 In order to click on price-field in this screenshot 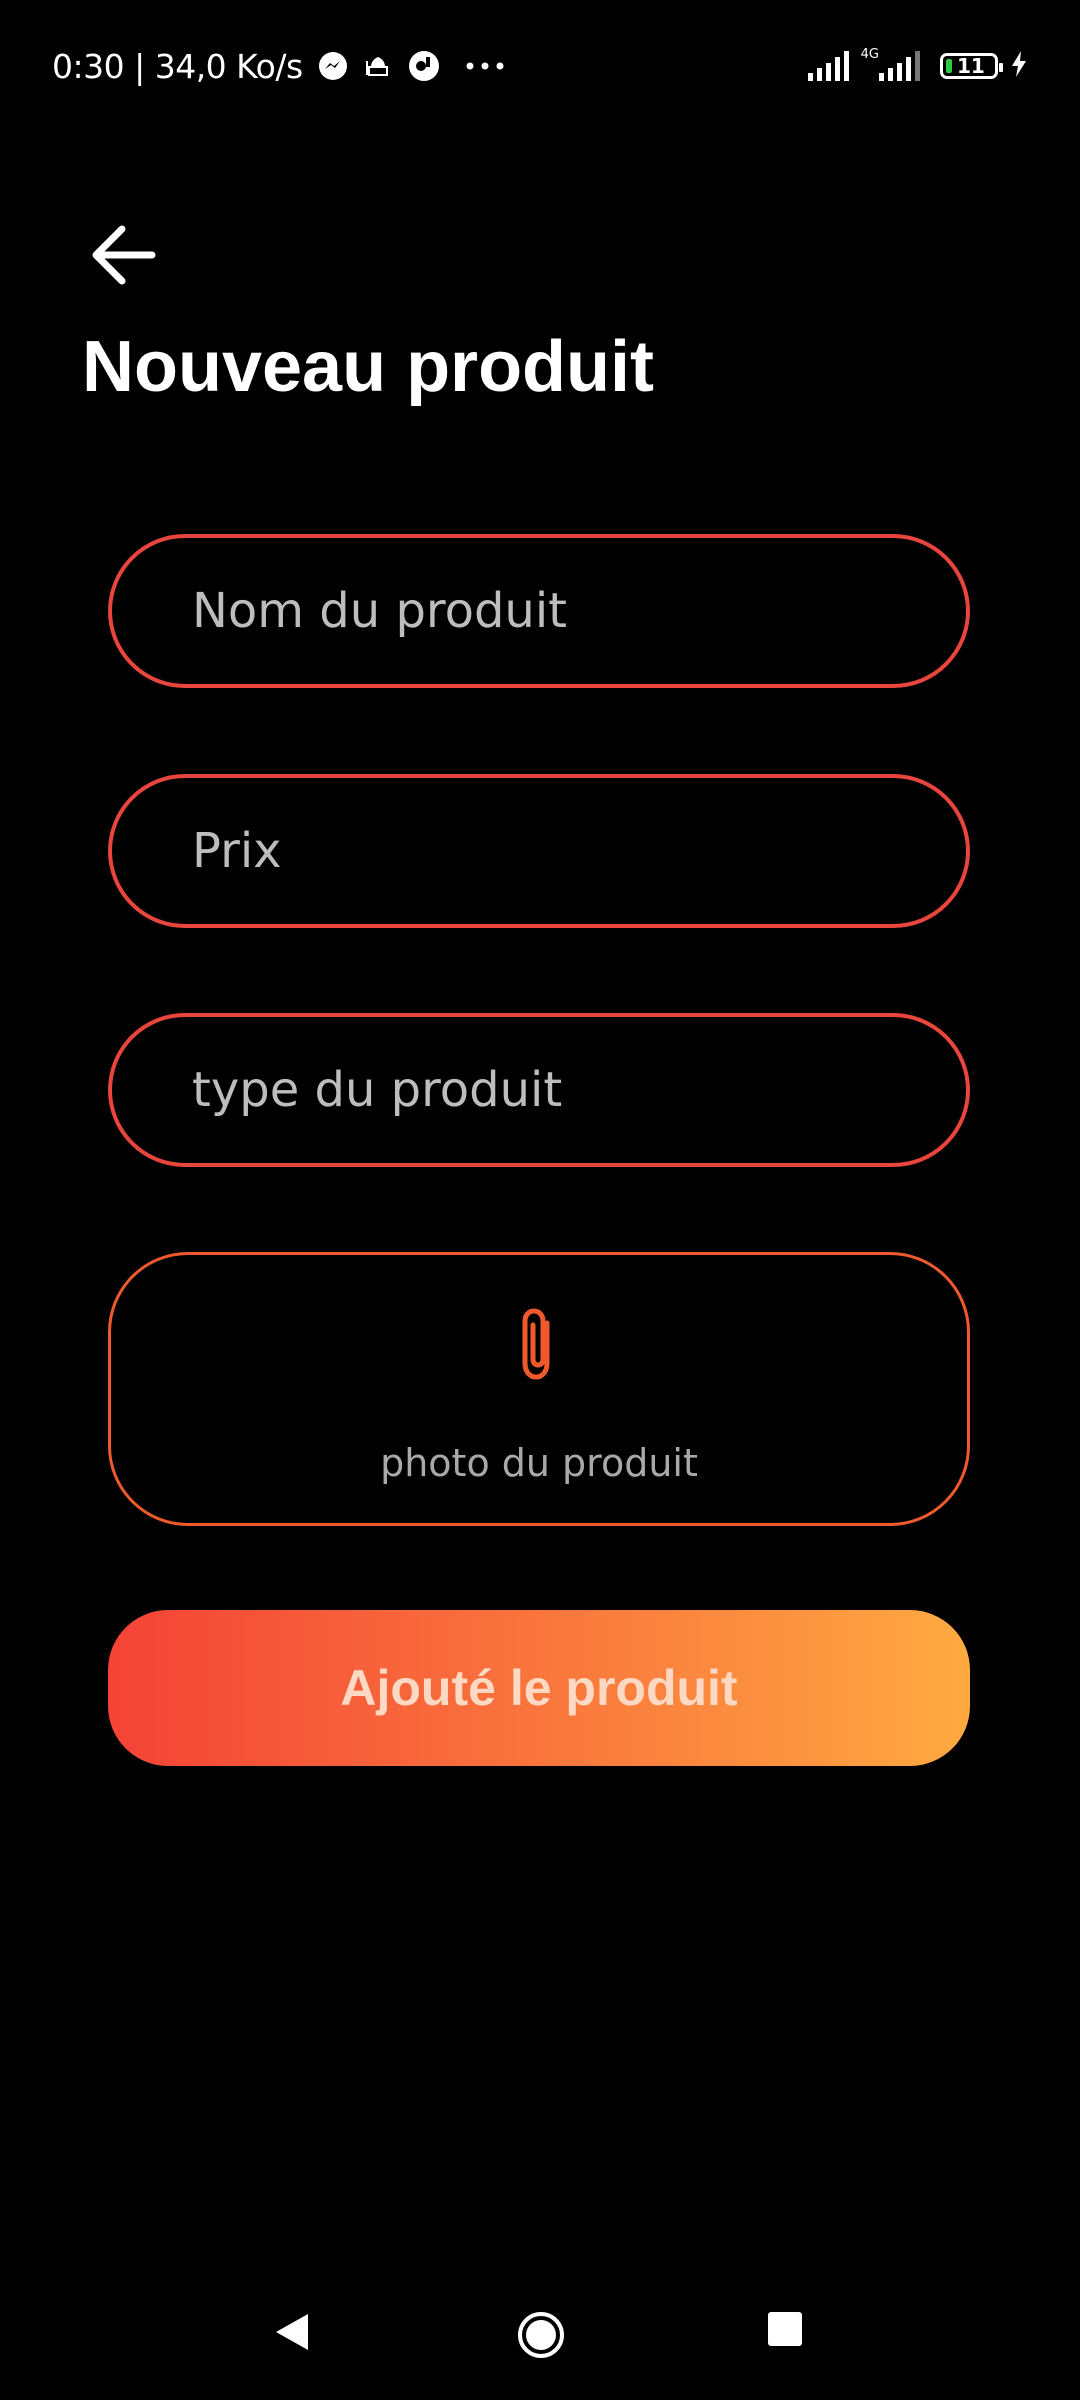, I will do `click(539, 851)`.